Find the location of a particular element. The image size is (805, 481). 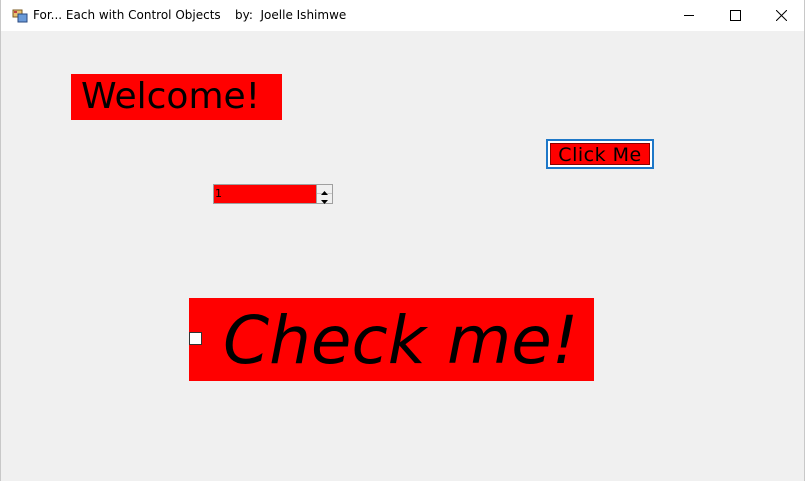

close-button is located at coordinates (781, 15).